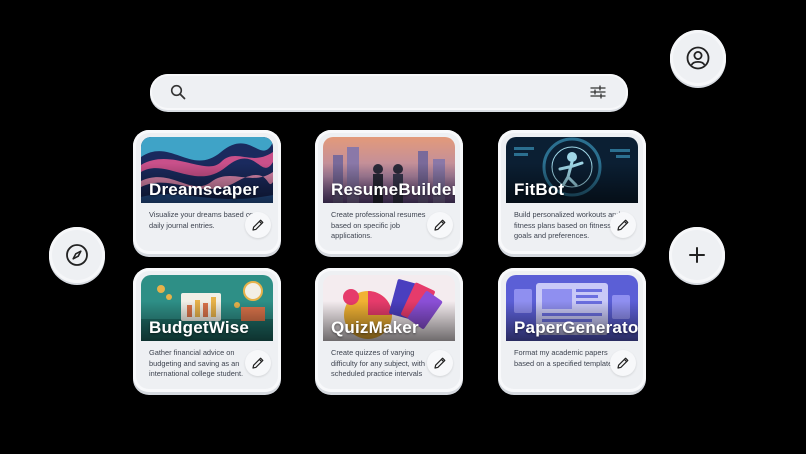  What do you see at coordinates (375, 327) in the screenshot?
I see `card-title: QuizMaker` at bounding box center [375, 327].